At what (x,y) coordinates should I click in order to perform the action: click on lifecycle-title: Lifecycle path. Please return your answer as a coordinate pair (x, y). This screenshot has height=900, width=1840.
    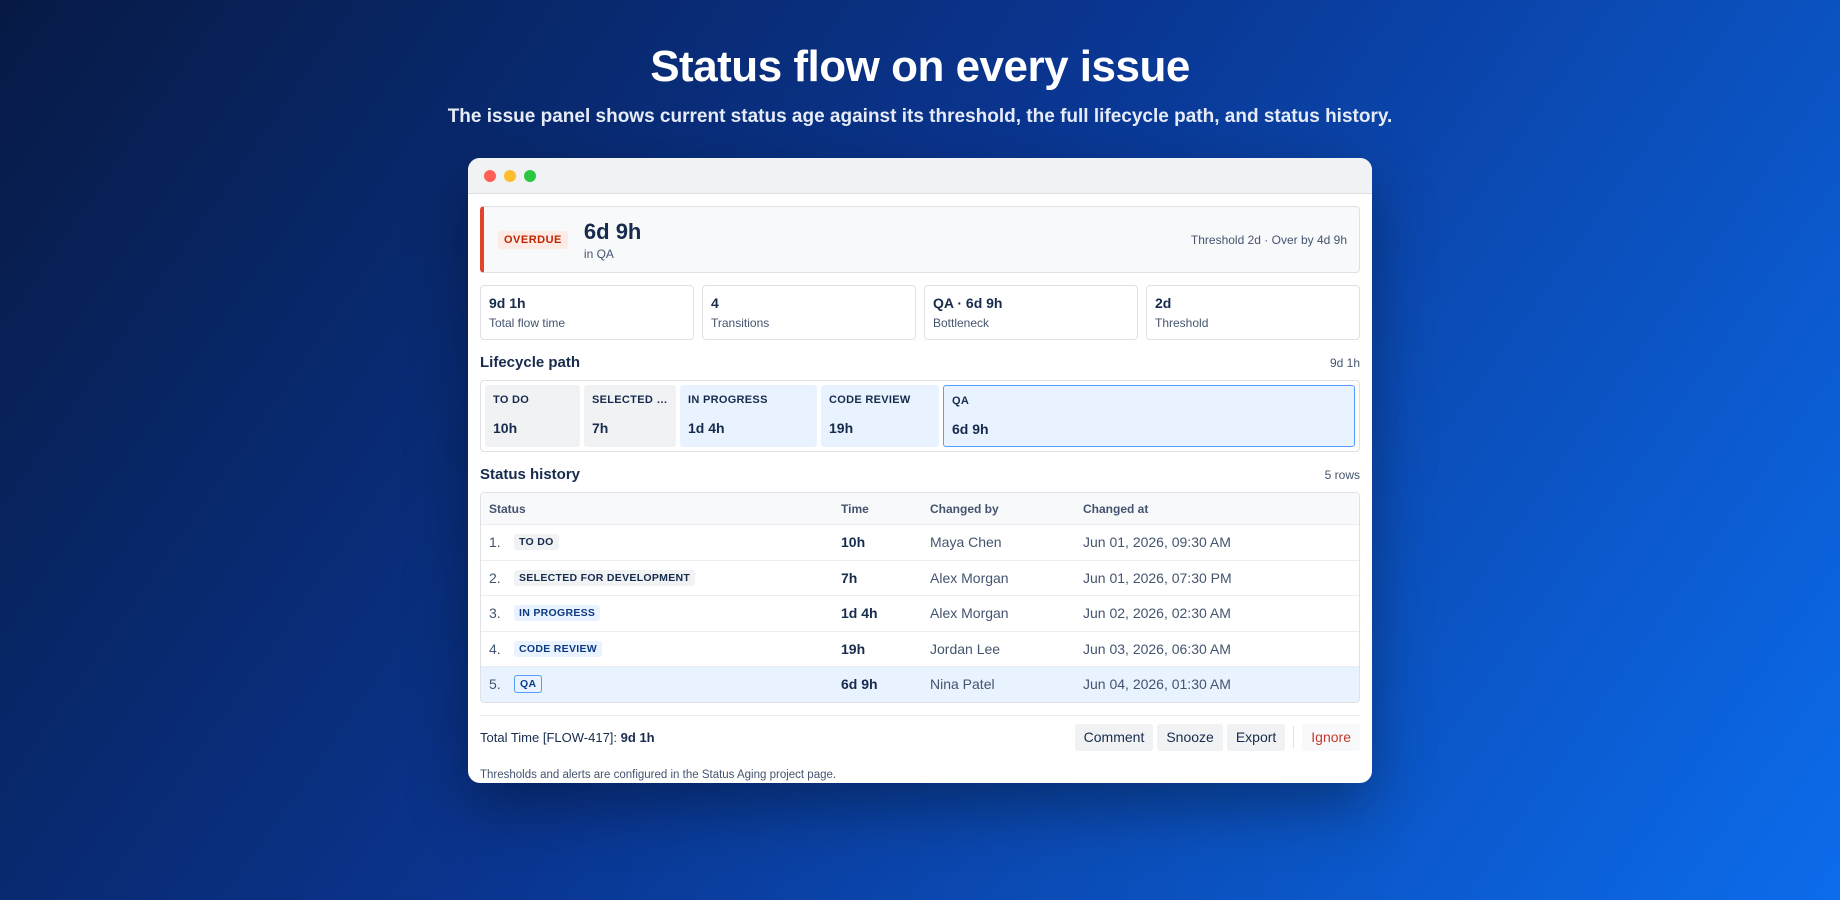
    Looking at the image, I should click on (530, 362).